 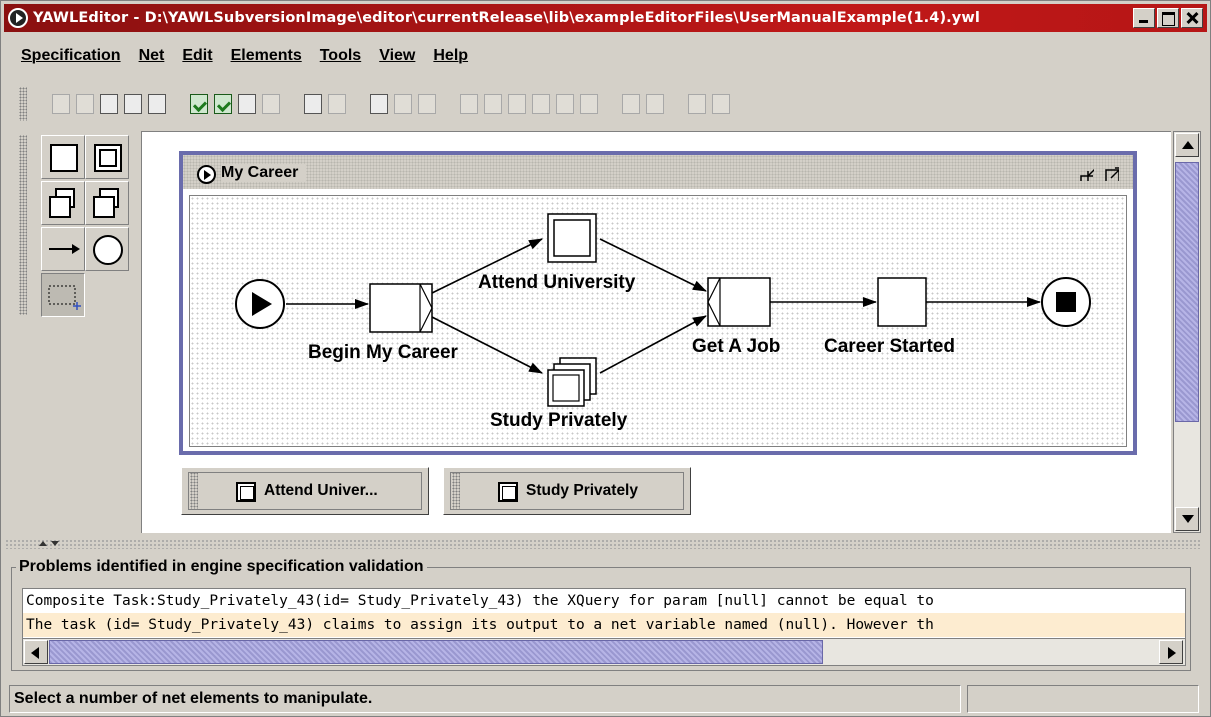 I want to click on align-right-icon, so click(x=589, y=104).